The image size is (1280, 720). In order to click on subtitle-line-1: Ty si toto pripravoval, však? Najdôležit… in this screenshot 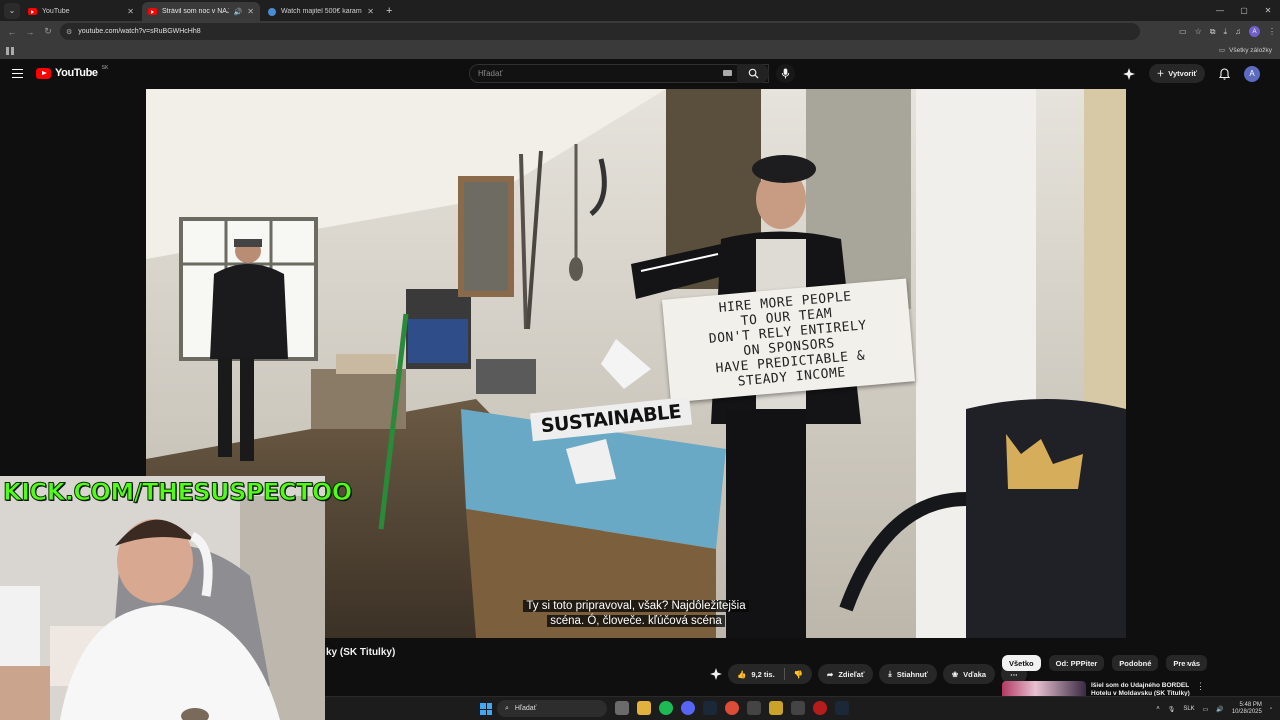, I will do `click(636, 606)`.